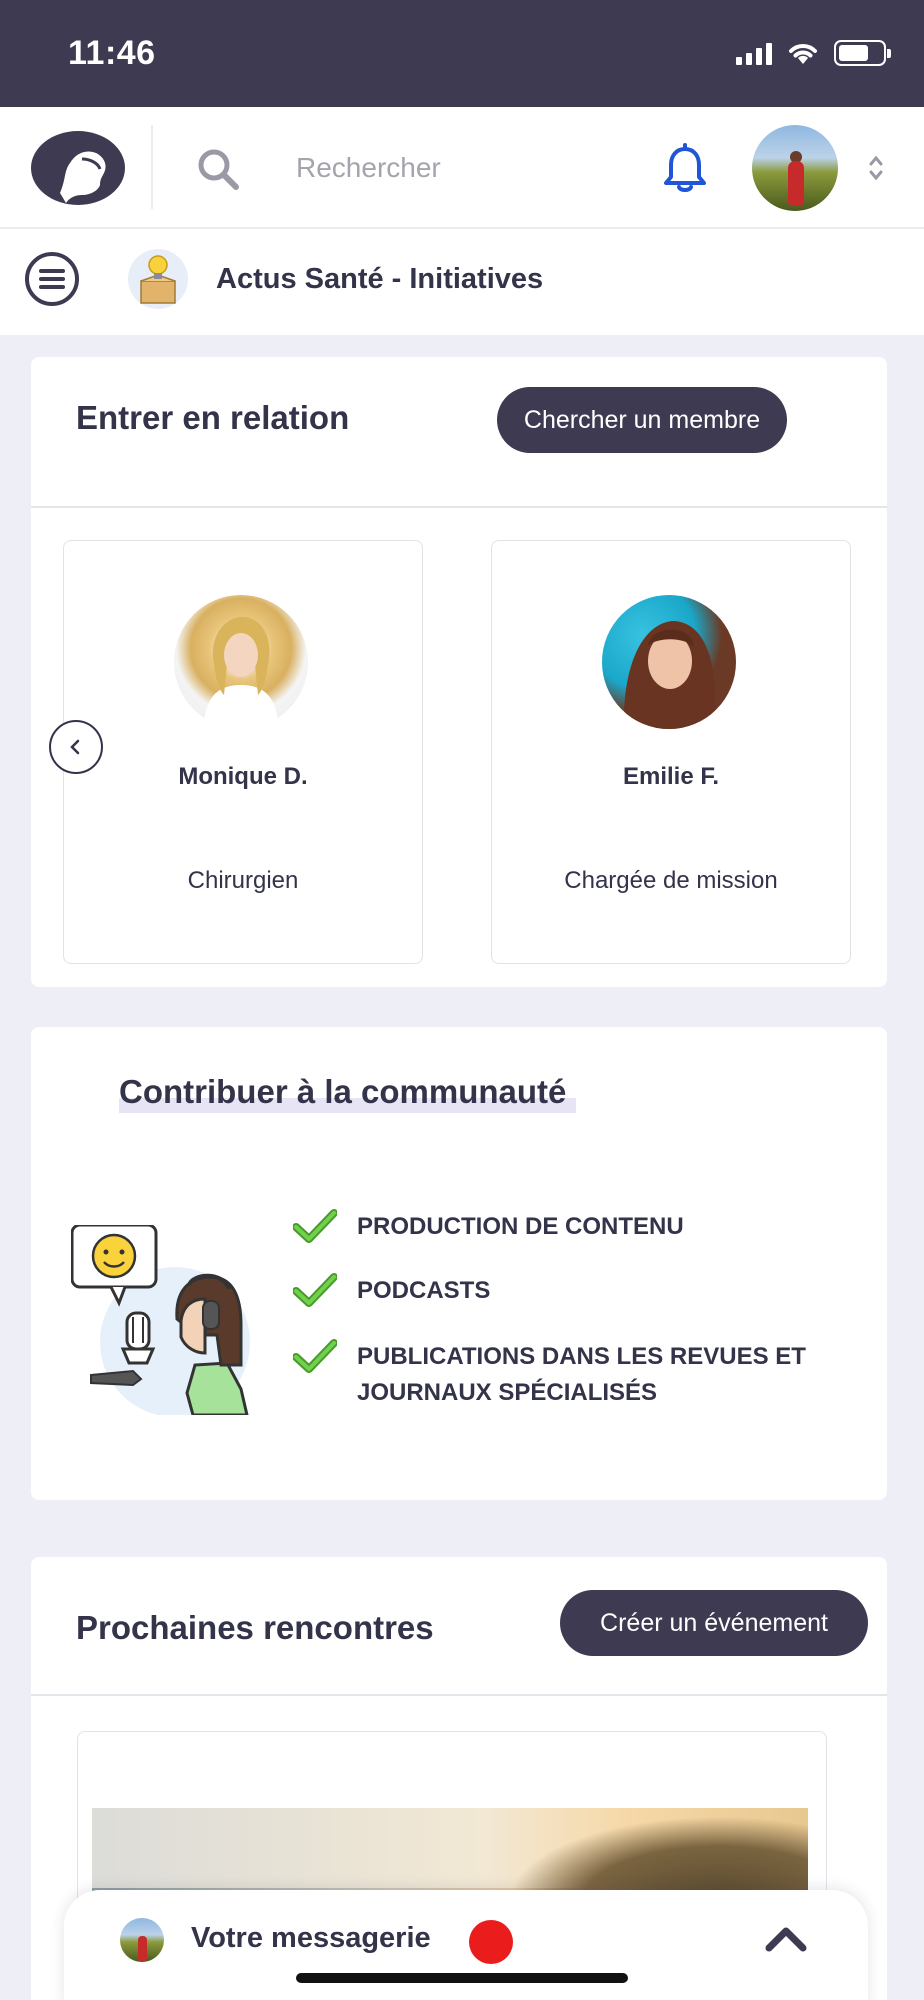 This screenshot has width=924, height=2000. What do you see at coordinates (78, 168) in the screenshot?
I see `logo-icon` at bounding box center [78, 168].